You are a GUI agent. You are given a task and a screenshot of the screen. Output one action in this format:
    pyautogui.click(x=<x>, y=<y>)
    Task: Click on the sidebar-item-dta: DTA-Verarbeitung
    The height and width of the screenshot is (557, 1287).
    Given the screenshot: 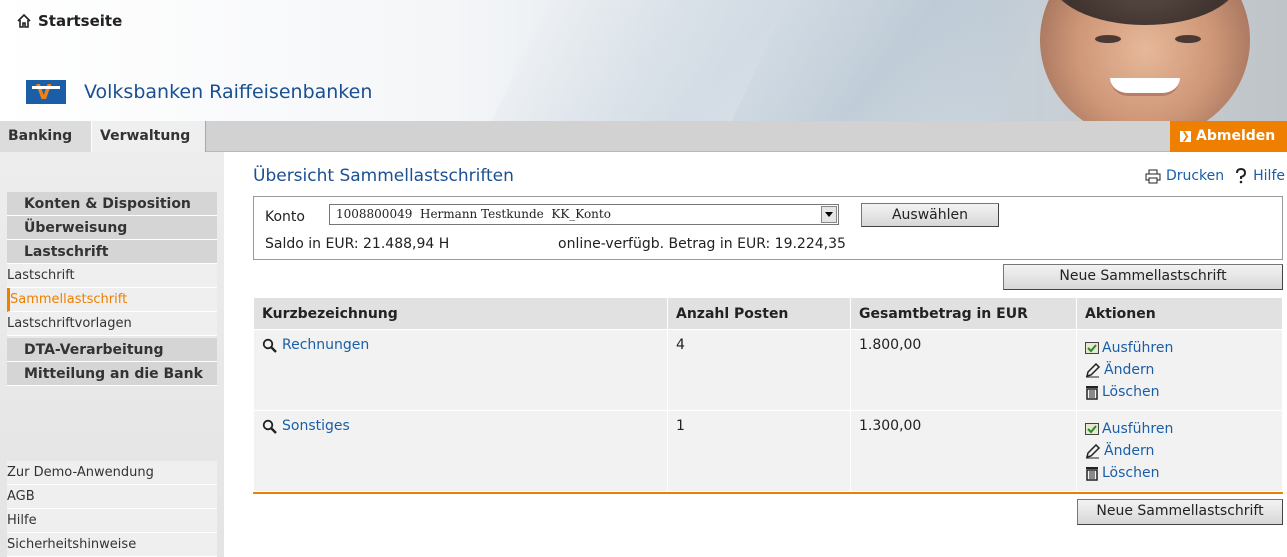 What is the action you would take?
    pyautogui.click(x=112, y=350)
    